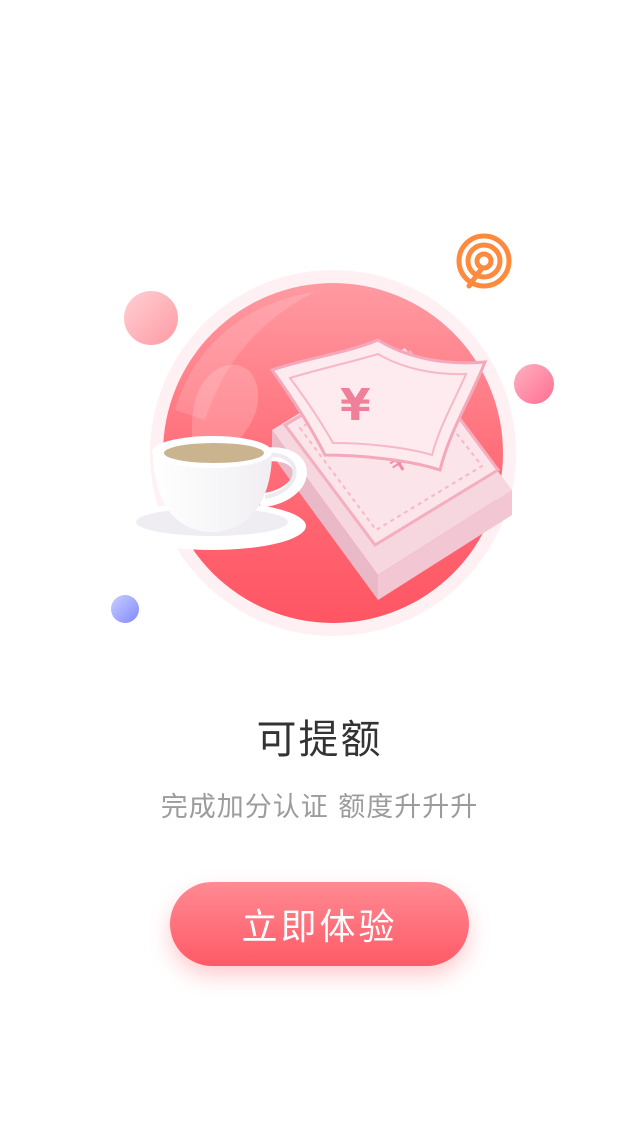  I want to click on dot-rose-icon, so click(151, 318).